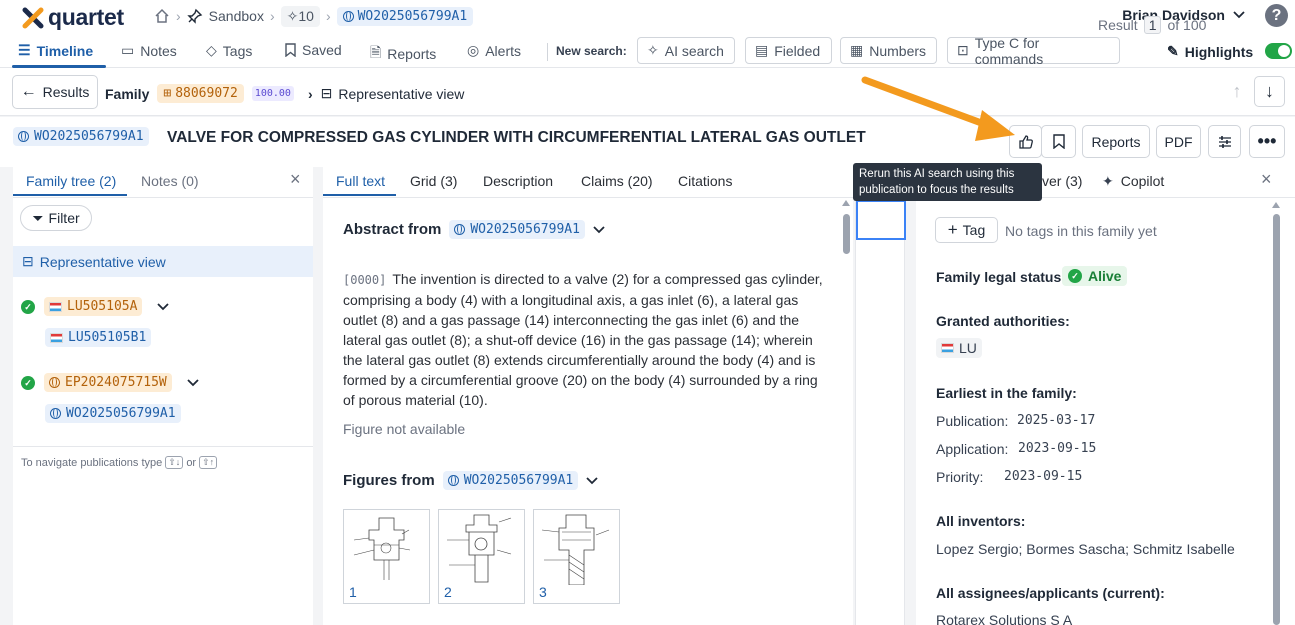  I want to click on tab-timeline: ☰ Timeline, so click(55, 50).